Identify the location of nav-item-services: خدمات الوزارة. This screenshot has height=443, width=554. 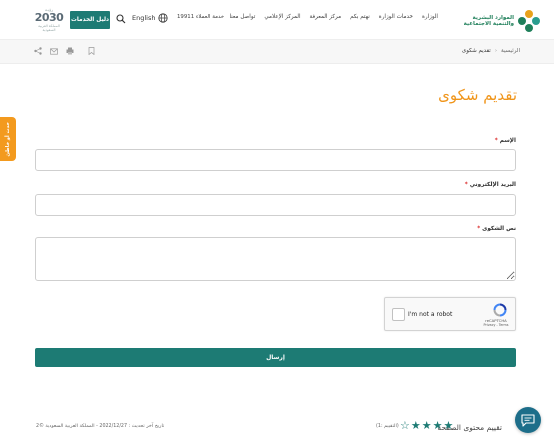
(396, 17).